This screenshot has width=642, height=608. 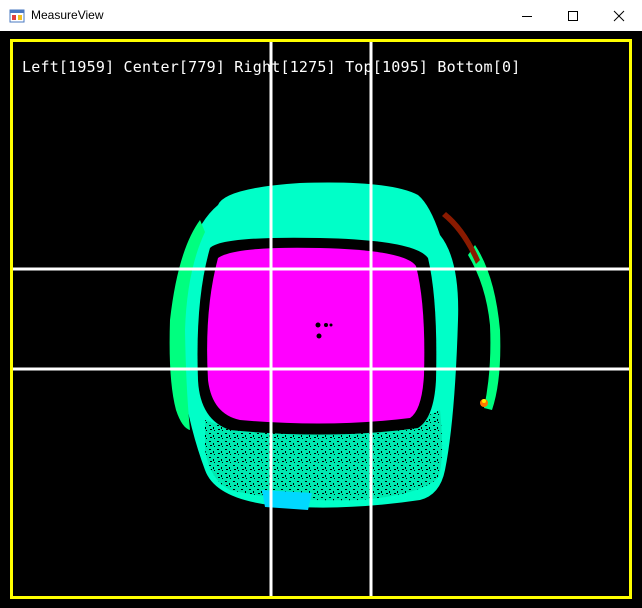 I want to click on target-surface, so click(x=316, y=335).